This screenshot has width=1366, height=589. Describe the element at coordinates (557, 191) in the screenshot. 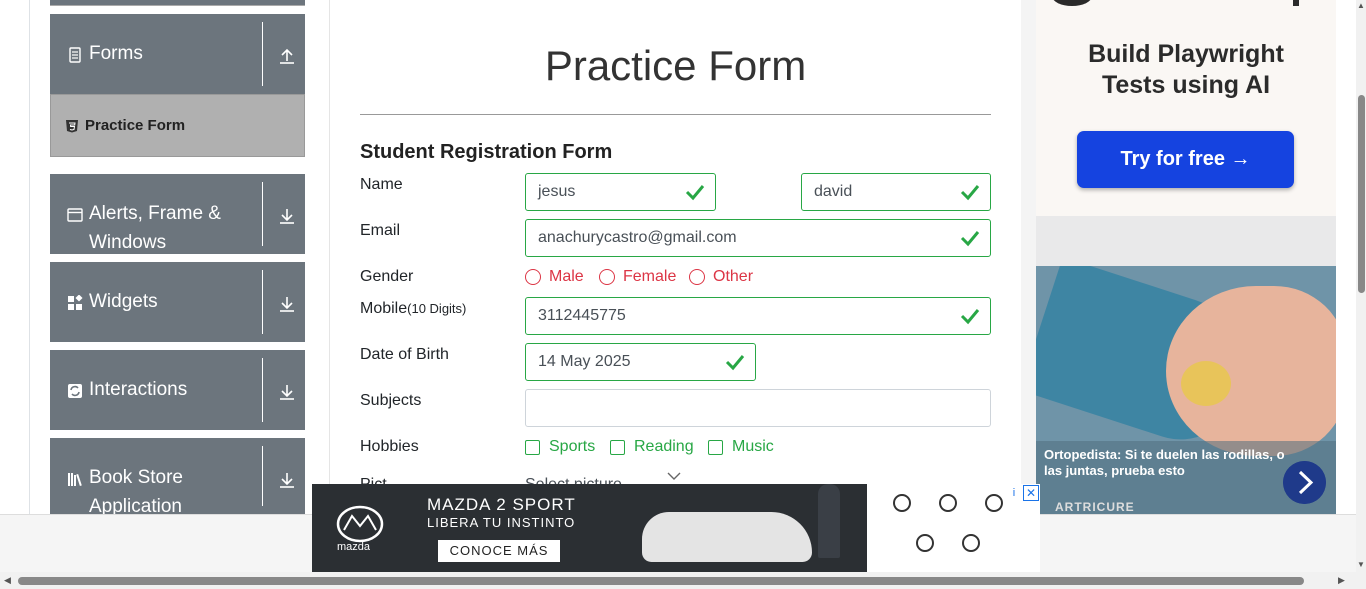

I see `first-name-value: jesus` at that location.